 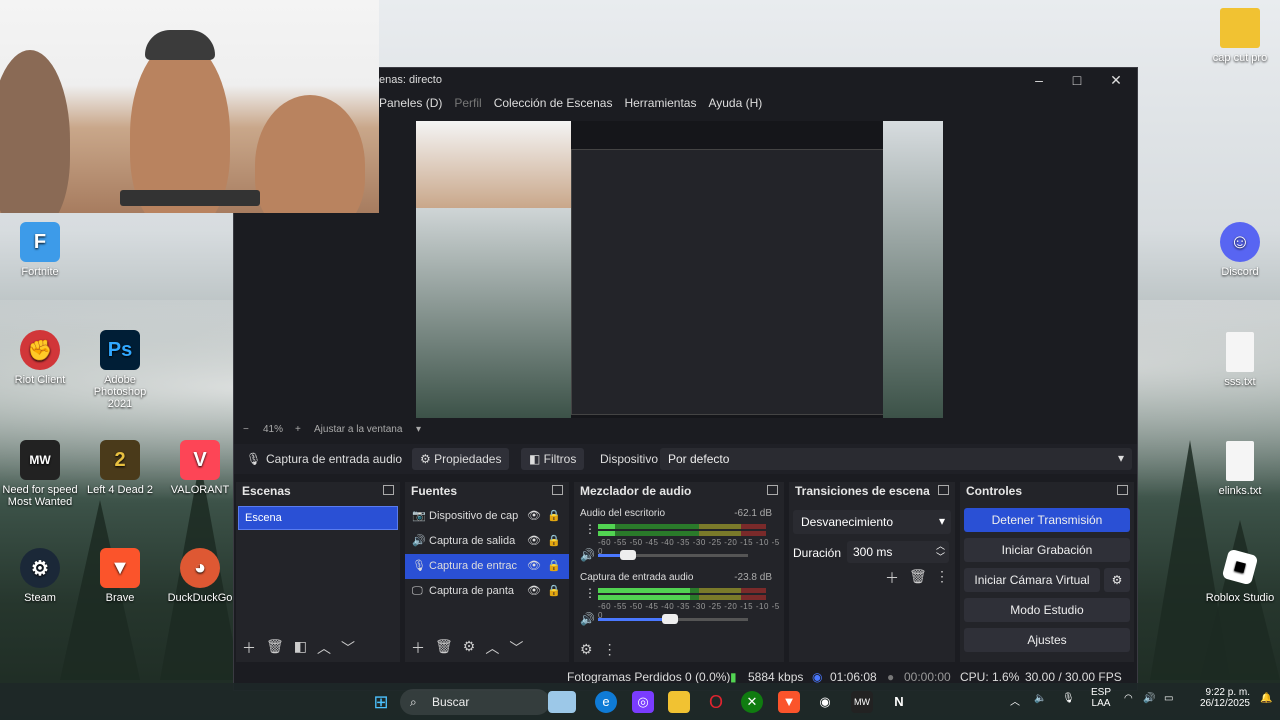 What do you see at coordinates (246, 429) in the screenshot?
I see `zoom-out-button: −` at bounding box center [246, 429].